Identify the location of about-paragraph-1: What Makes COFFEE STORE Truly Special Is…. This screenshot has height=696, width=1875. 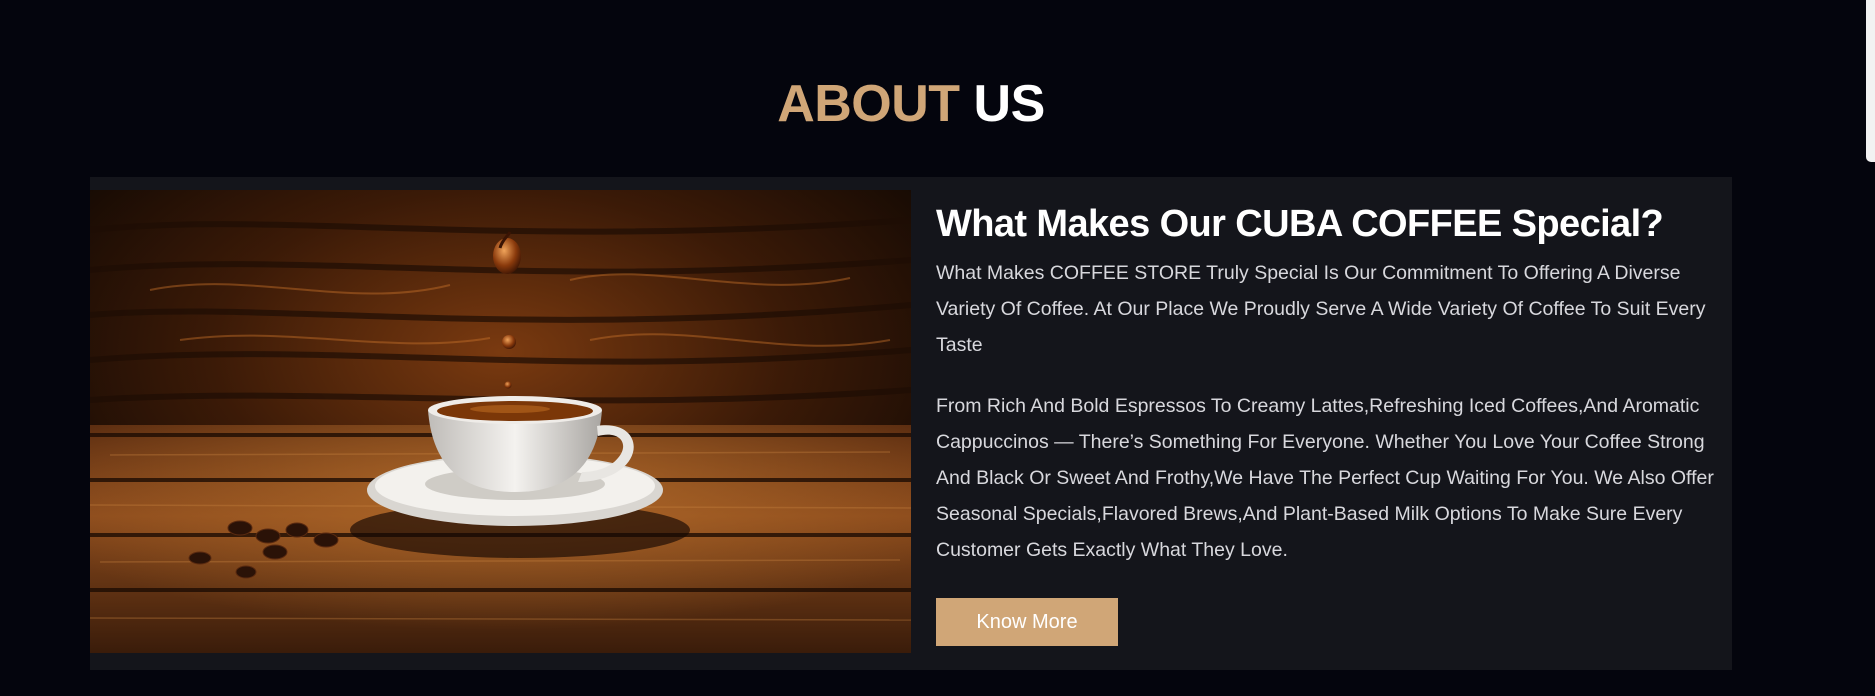
(1321, 309).